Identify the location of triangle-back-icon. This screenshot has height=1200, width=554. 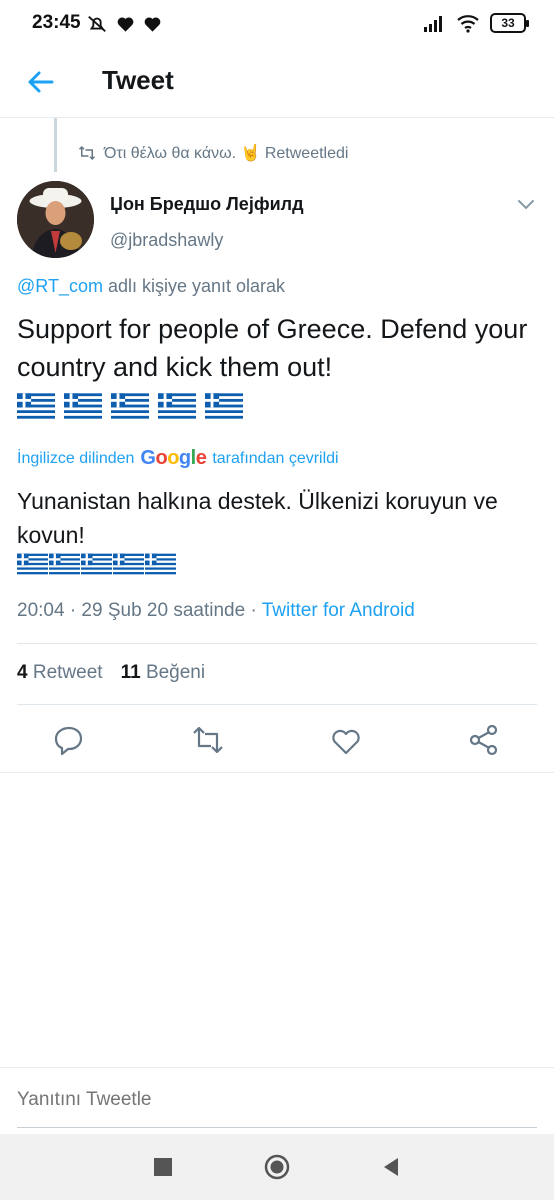
(391, 1167).